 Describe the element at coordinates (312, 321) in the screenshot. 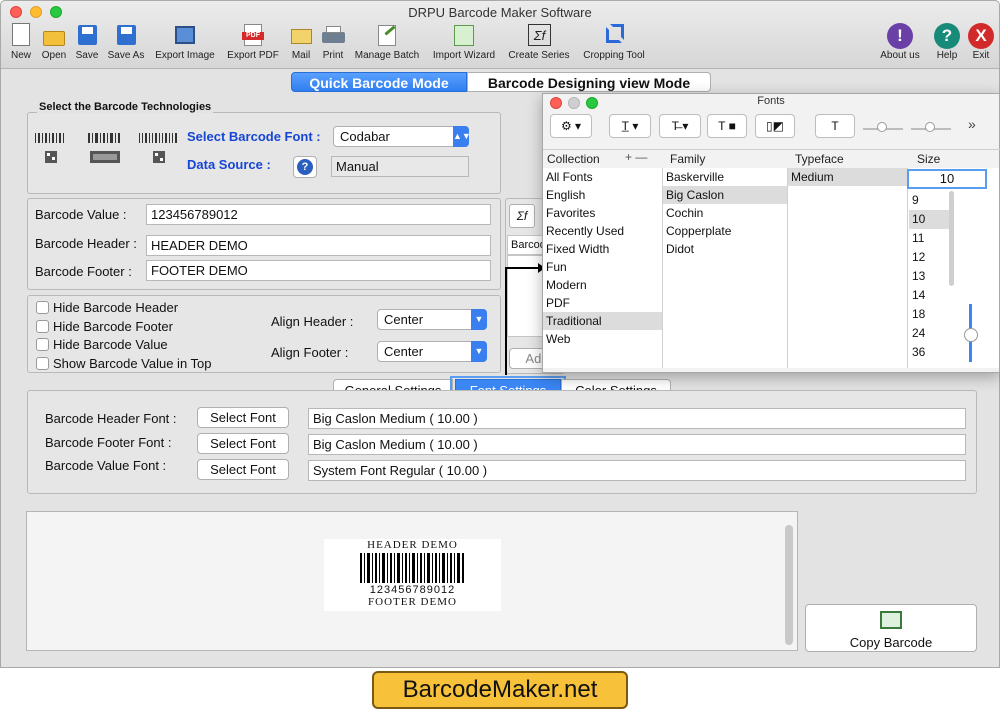

I see `align-header-label: Align Header :` at that location.